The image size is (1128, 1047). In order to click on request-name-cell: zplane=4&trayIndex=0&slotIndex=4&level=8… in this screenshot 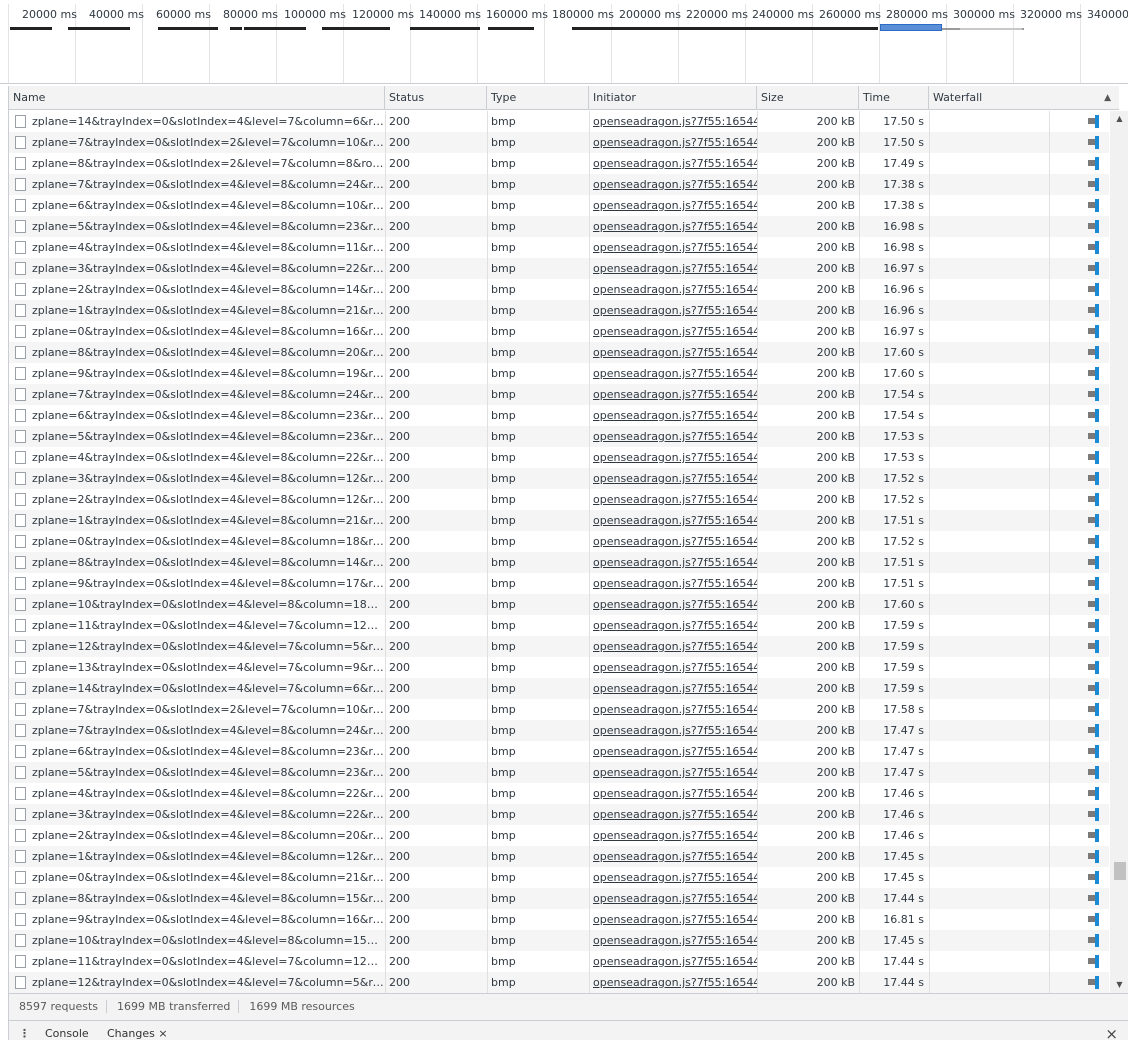, I will do `click(197, 793)`.